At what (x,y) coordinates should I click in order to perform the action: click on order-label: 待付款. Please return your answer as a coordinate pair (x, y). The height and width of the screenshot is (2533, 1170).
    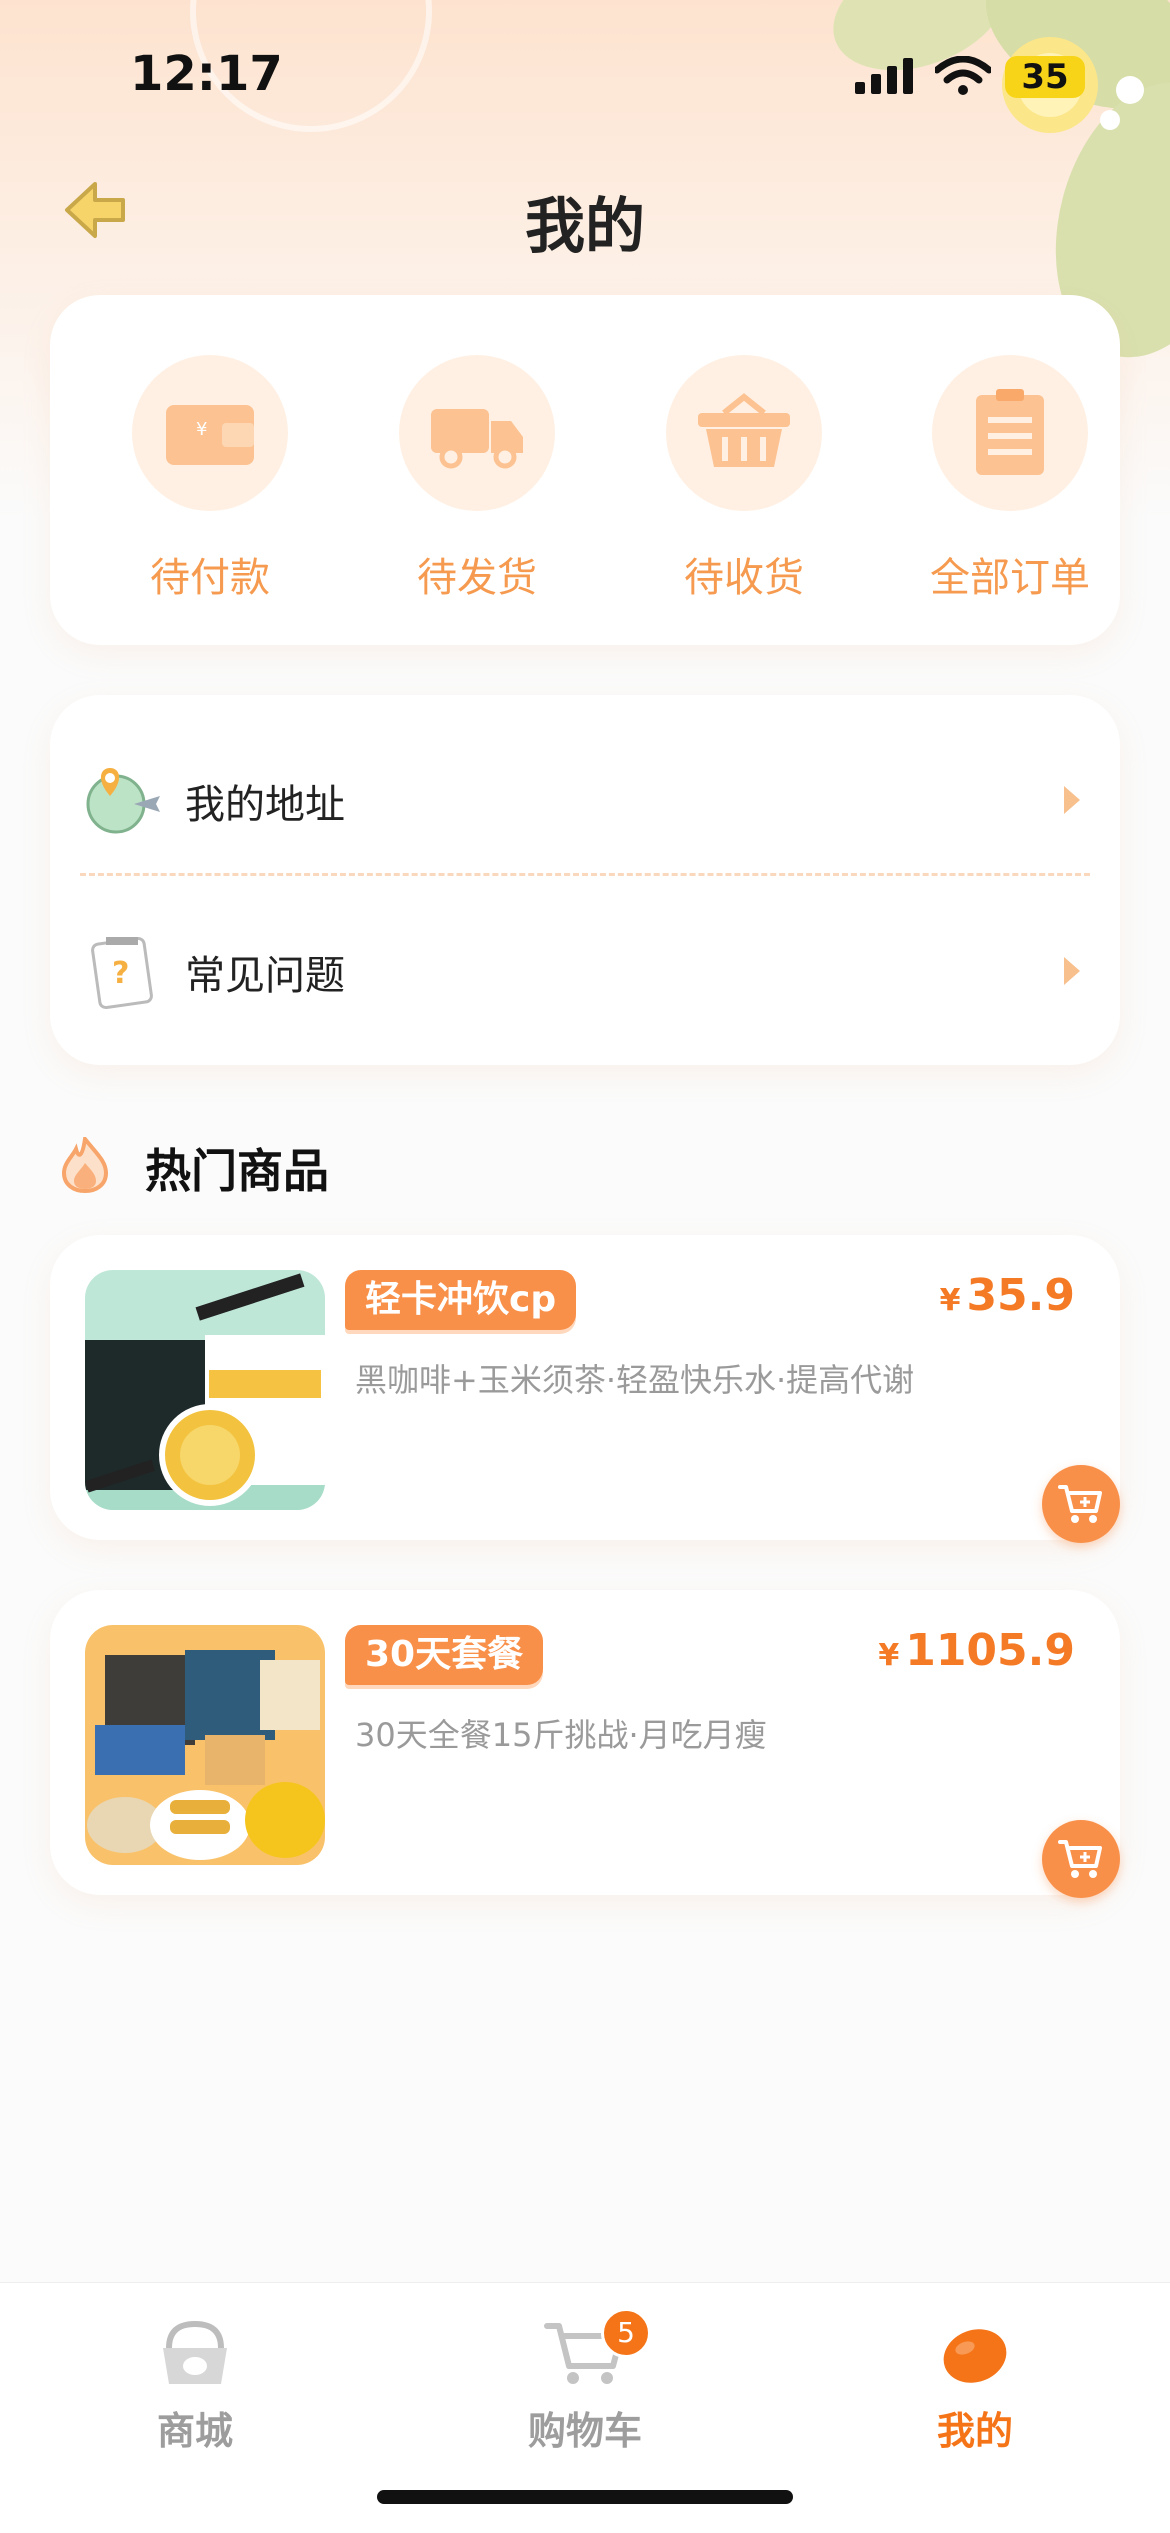
    Looking at the image, I should click on (210, 578).